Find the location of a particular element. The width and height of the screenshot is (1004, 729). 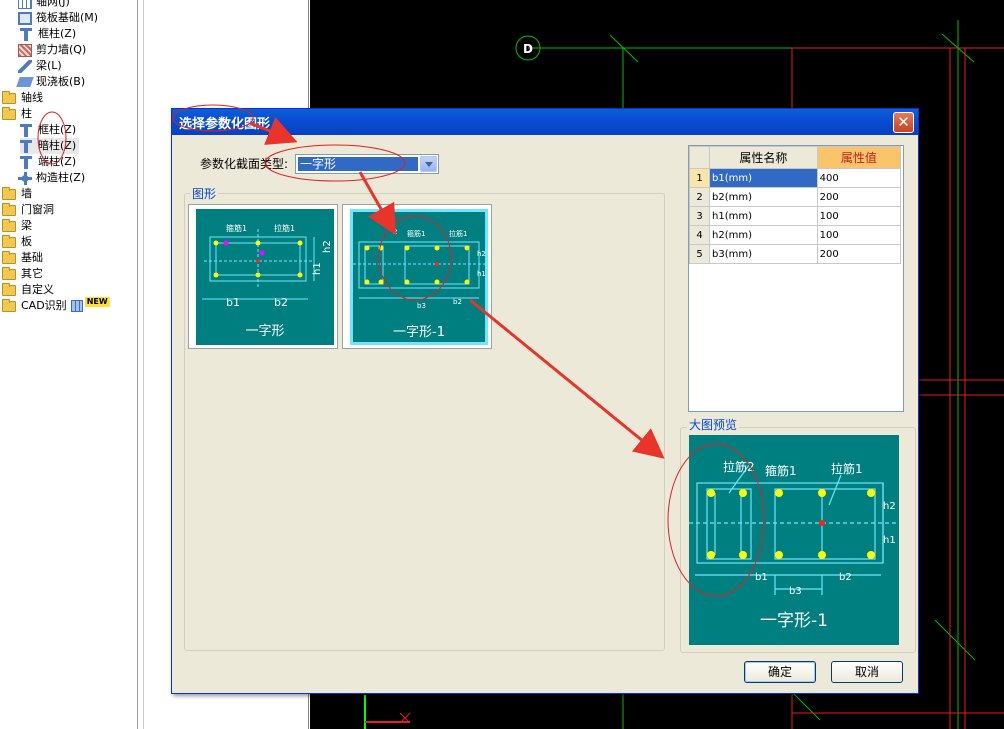

property-row: 2 b2(mm) 200 is located at coordinates (795, 197).